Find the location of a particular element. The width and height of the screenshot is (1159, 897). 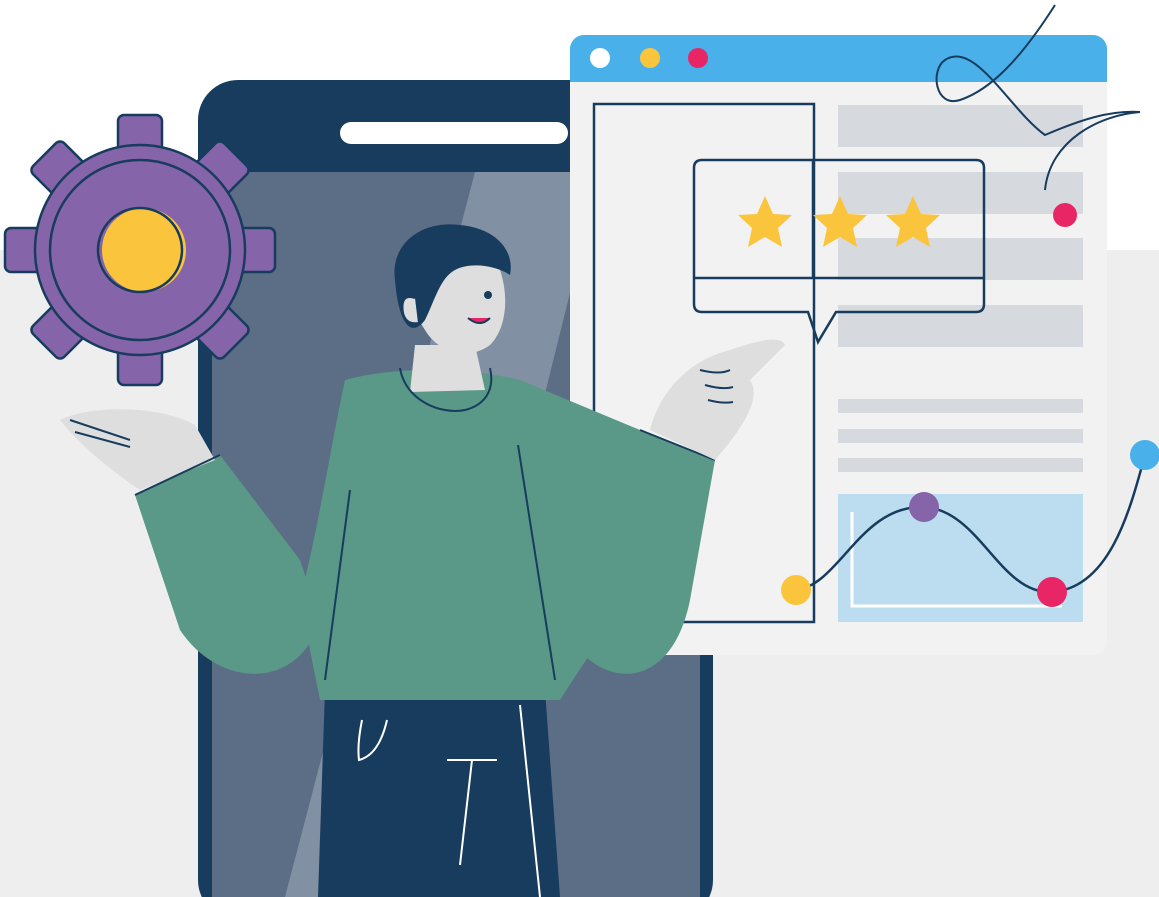

trousers is located at coordinates (439, 793).